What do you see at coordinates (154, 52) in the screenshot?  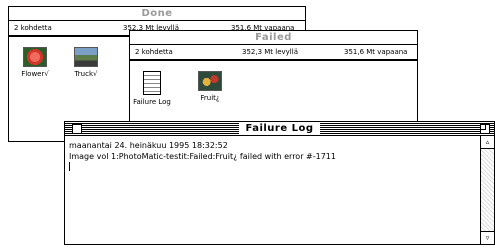 I see `failed-items-count: 2 kohdetta` at bounding box center [154, 52].